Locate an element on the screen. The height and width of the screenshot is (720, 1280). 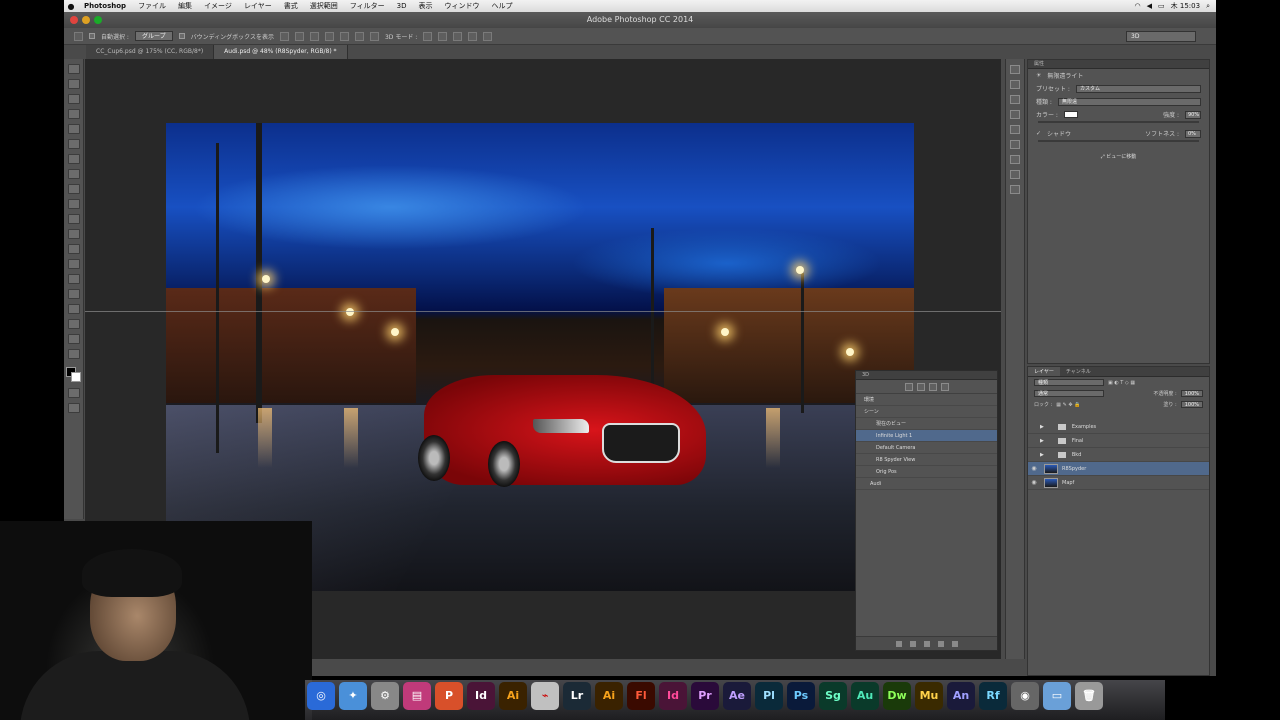
layer-row: ◉ Mapf is located at coordinates (1118, 483).